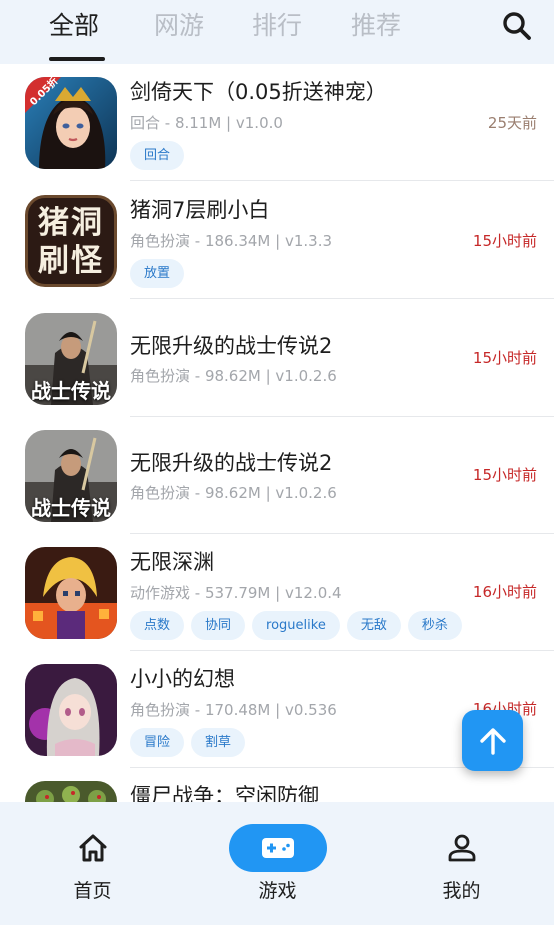 Image resolution: width=554 pixels, height=925 pixels. I want to click on nav-profile: 我的, so click(461, 863).